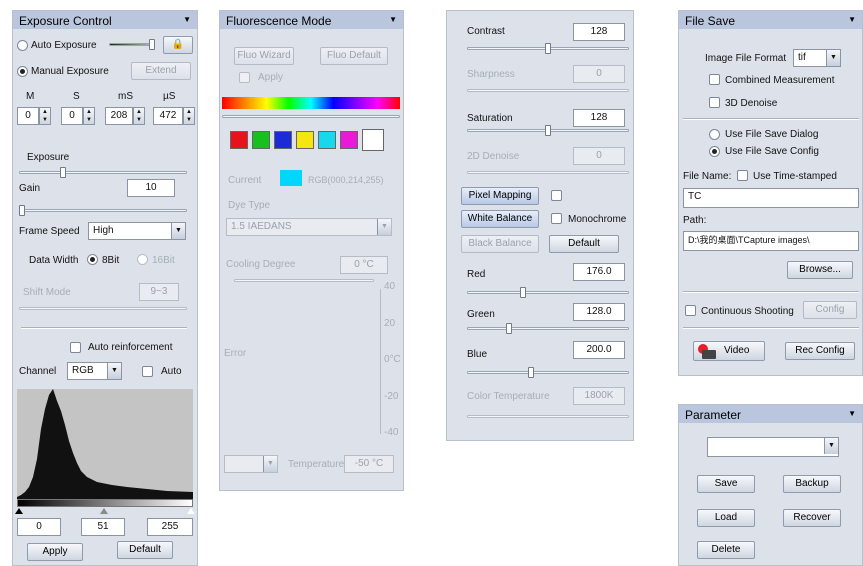 Image resolution: width=863 pixels, height=566 pixels. What do you see at coordinates (729, 351) in the screenshot?
I see `video-button: Video` at bounding box center [729, 351].